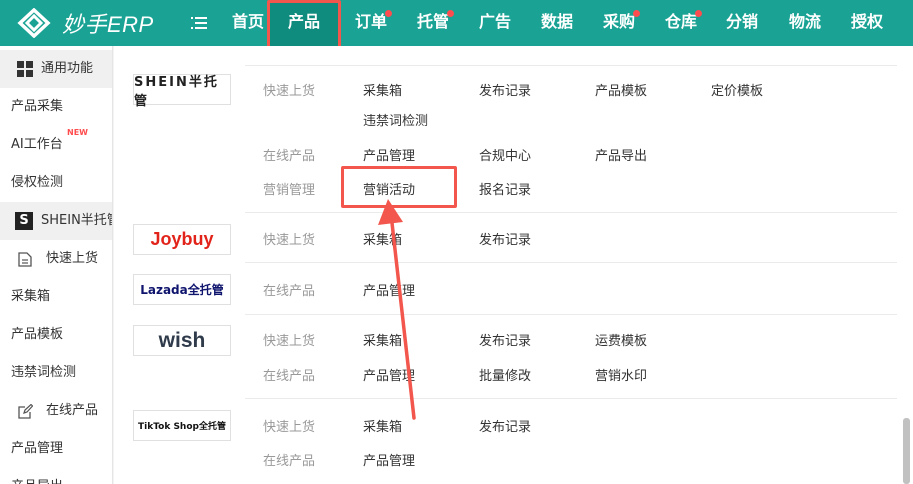  Describe the element at coordinates (805, 23) in the screenshot. I see `nav-logistics: 物流` at that location.